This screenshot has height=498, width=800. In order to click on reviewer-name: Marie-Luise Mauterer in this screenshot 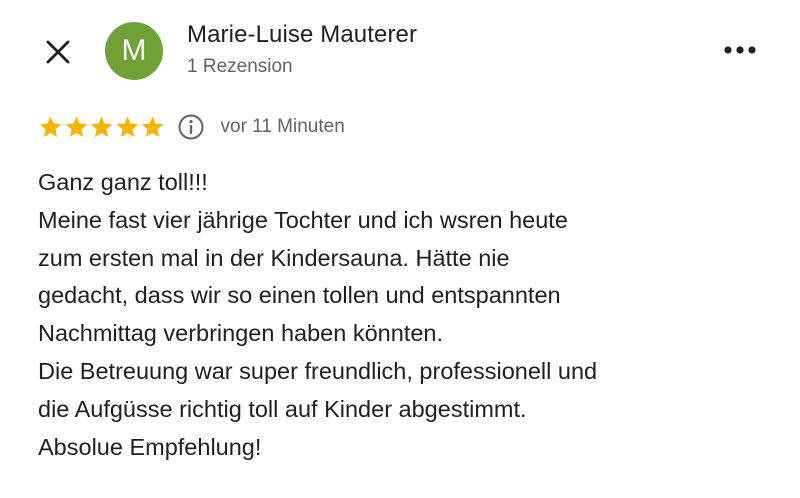, I will do `click(302, 35)`.